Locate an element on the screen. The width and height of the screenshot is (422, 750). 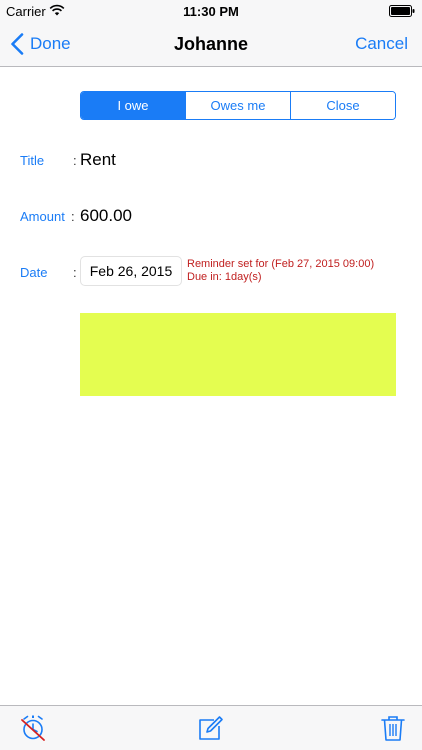
navigation-bar: Done Johanne Cancel is located at coordinates (211, 44).